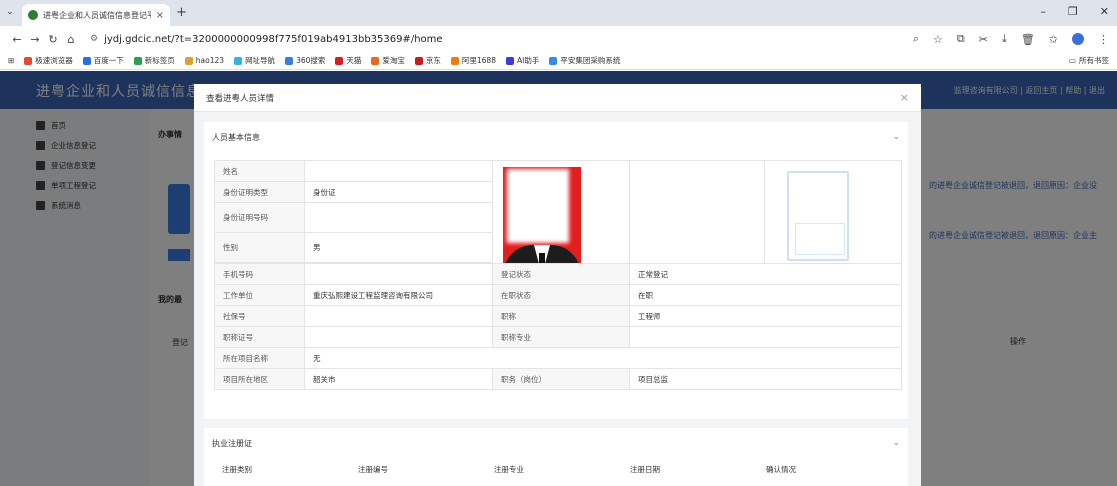 This screenshot has width=1117, height=486. I want to click on window-close-icon: ✕, so click(1104, 11).